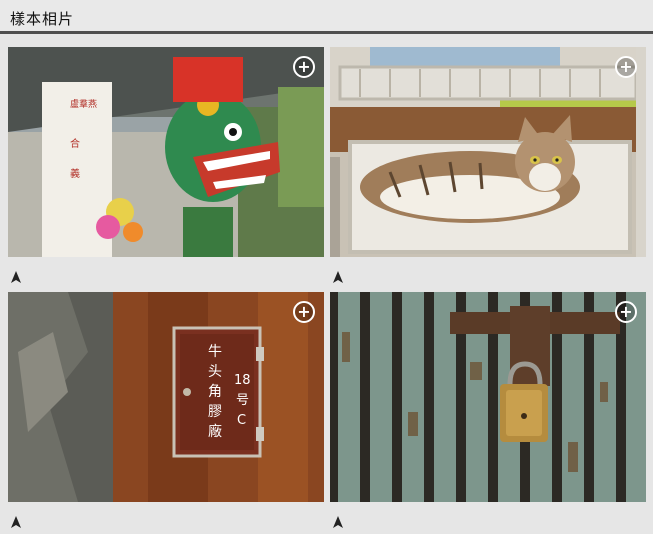 The image size is (653, 534). Describe the element at coordinates (242, 400) in the screenshot. I see `mailbox-number: 号` at that location.